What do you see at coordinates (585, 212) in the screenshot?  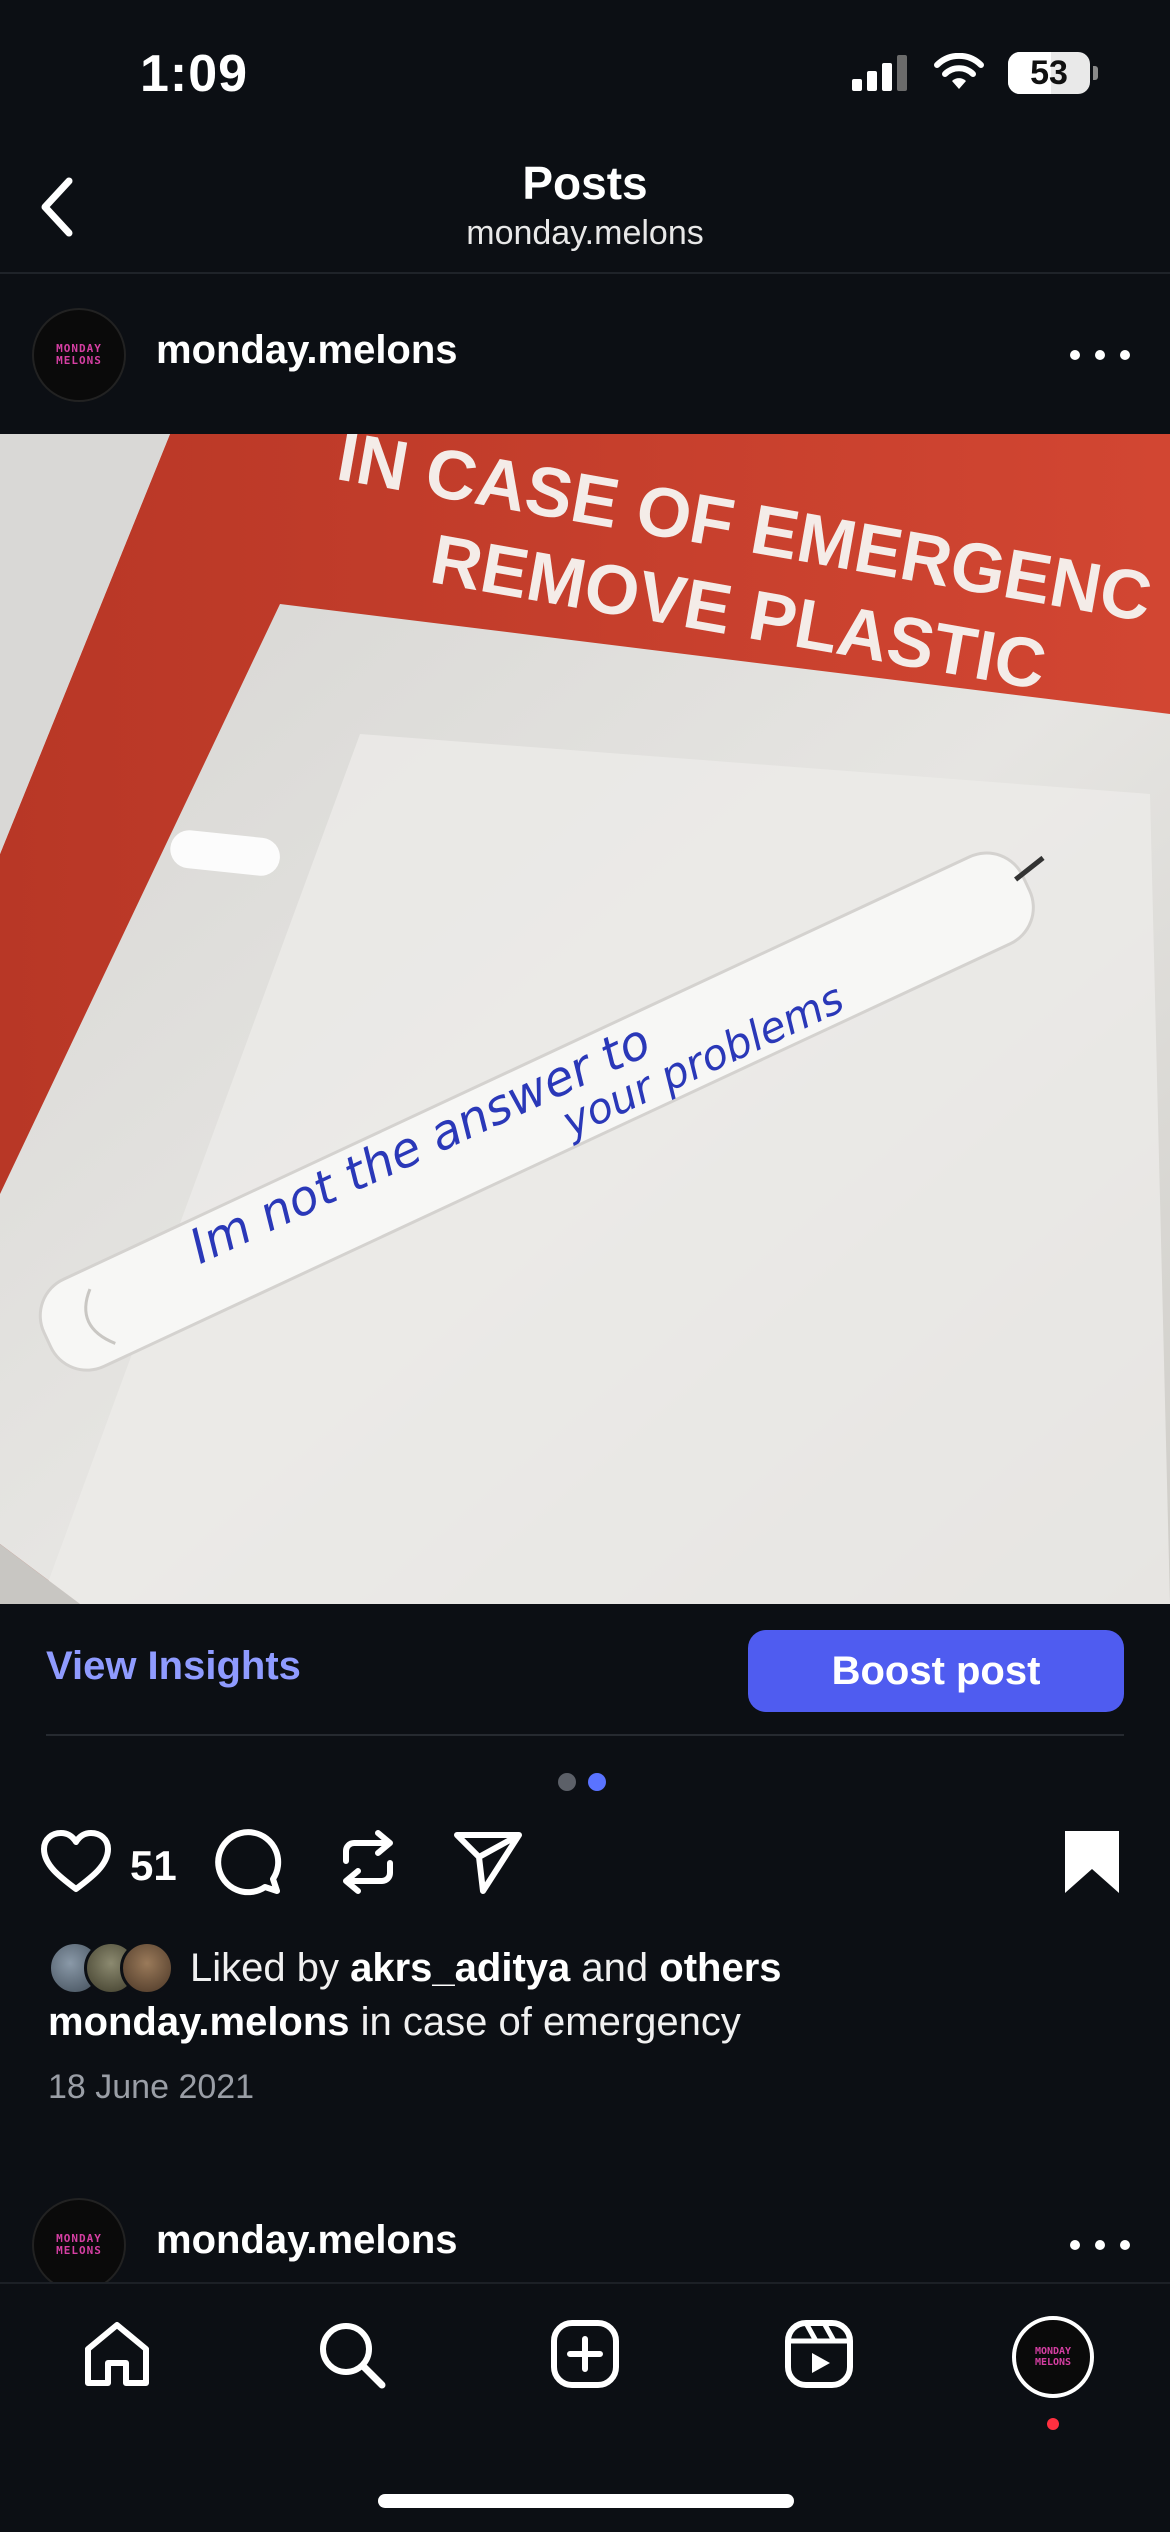 I see `nav-header: Posts monday.melons` at bounding box center [585, 212].